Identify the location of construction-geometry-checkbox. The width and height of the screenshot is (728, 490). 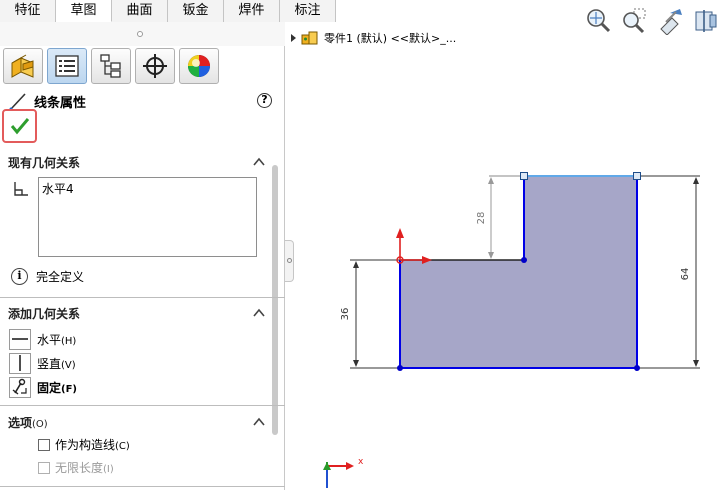
(44, 444).